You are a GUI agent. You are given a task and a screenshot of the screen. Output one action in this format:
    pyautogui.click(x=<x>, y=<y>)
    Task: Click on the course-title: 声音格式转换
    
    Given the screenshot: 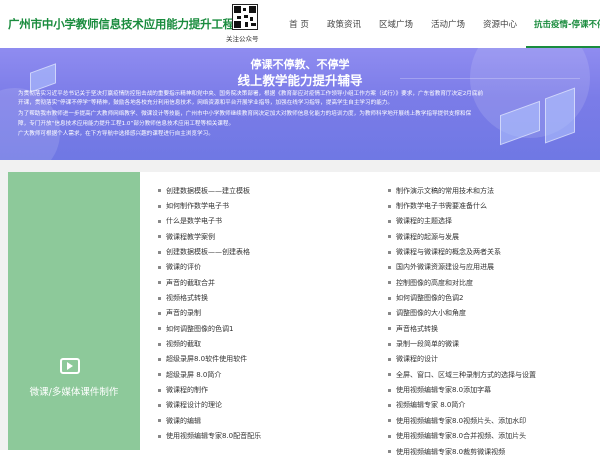 What is the action you would take?
    pyautogui.click(x=417, y=328)
    